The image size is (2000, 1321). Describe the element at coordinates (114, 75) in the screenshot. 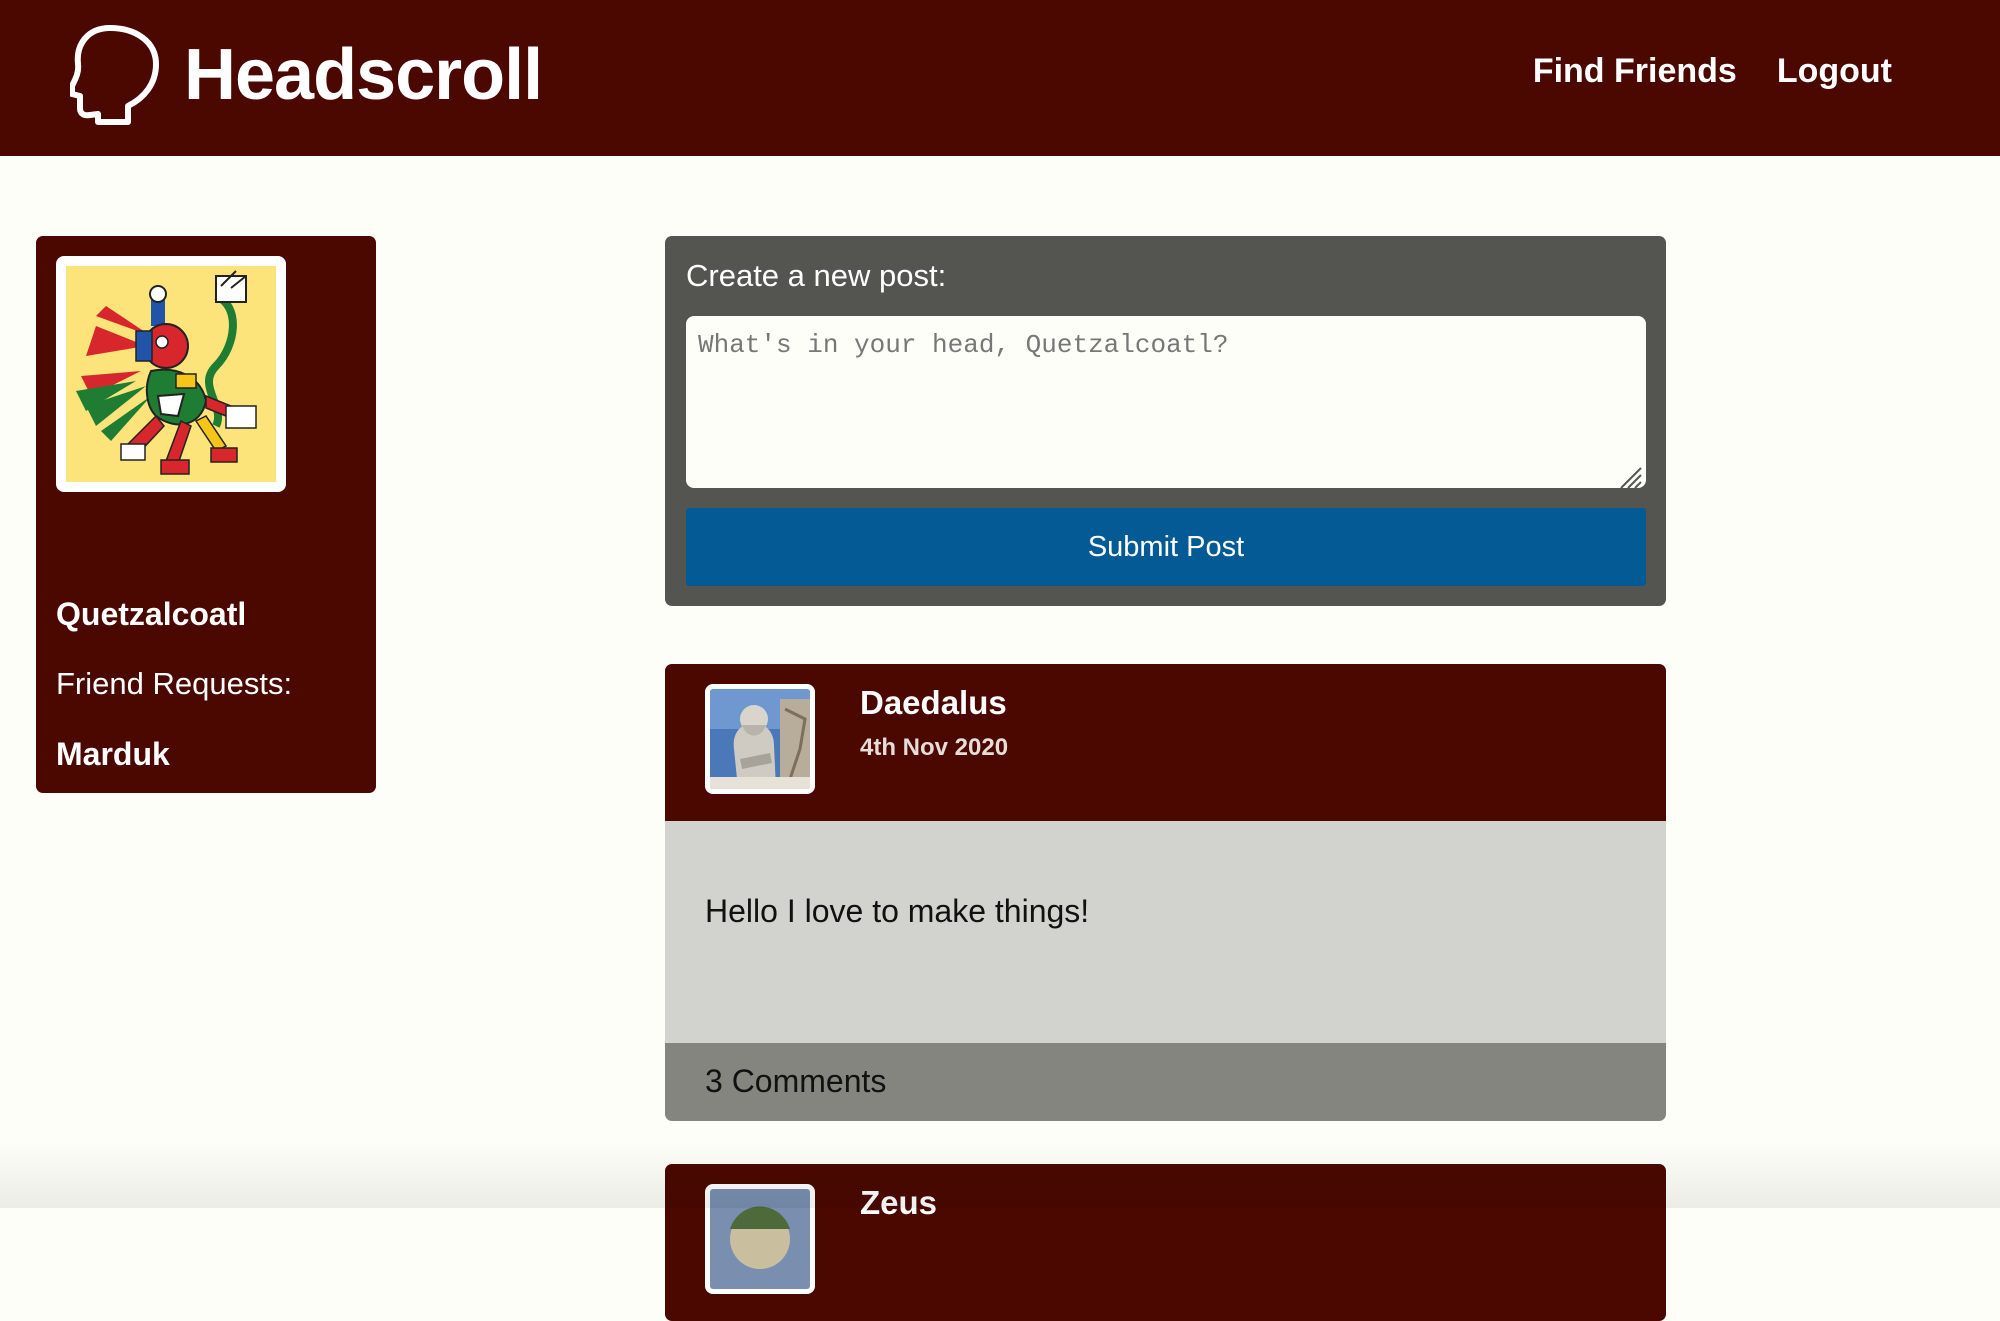

I see `head-logo-icon` at that location.